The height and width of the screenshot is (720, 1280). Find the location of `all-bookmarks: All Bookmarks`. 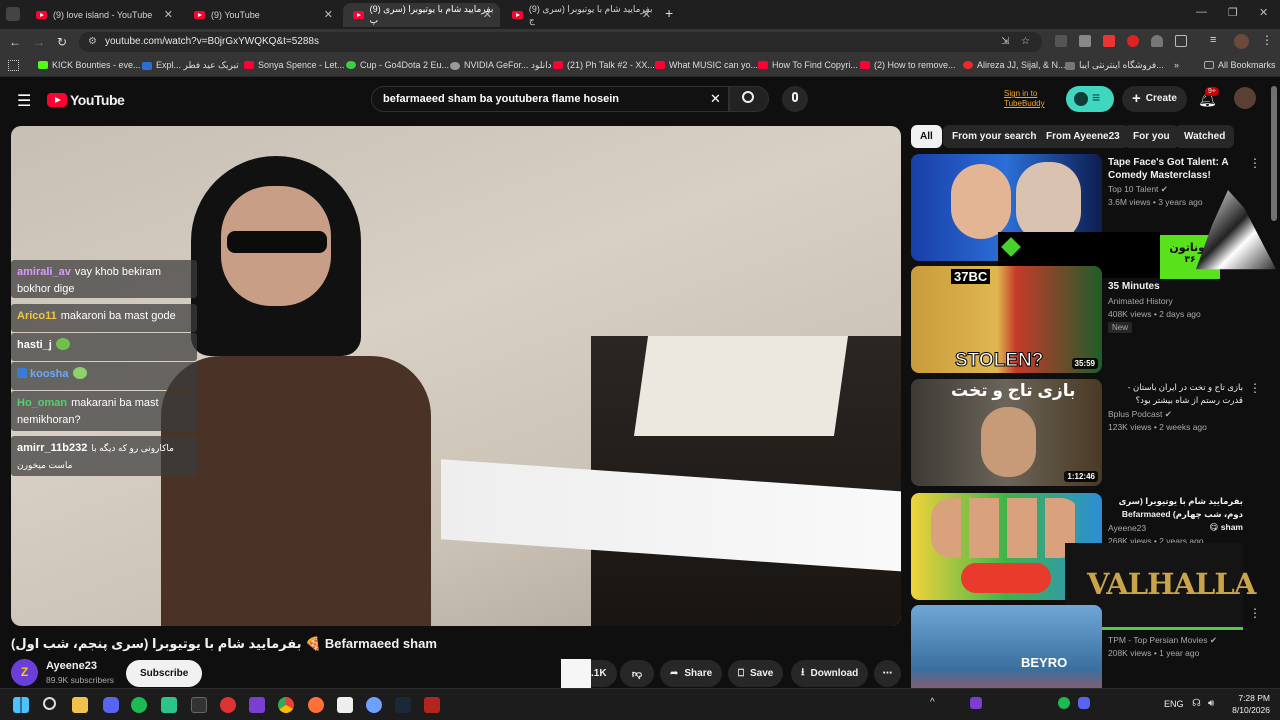

all-bookmarks: All Bookmarks is located at coordinates (1240, 65).